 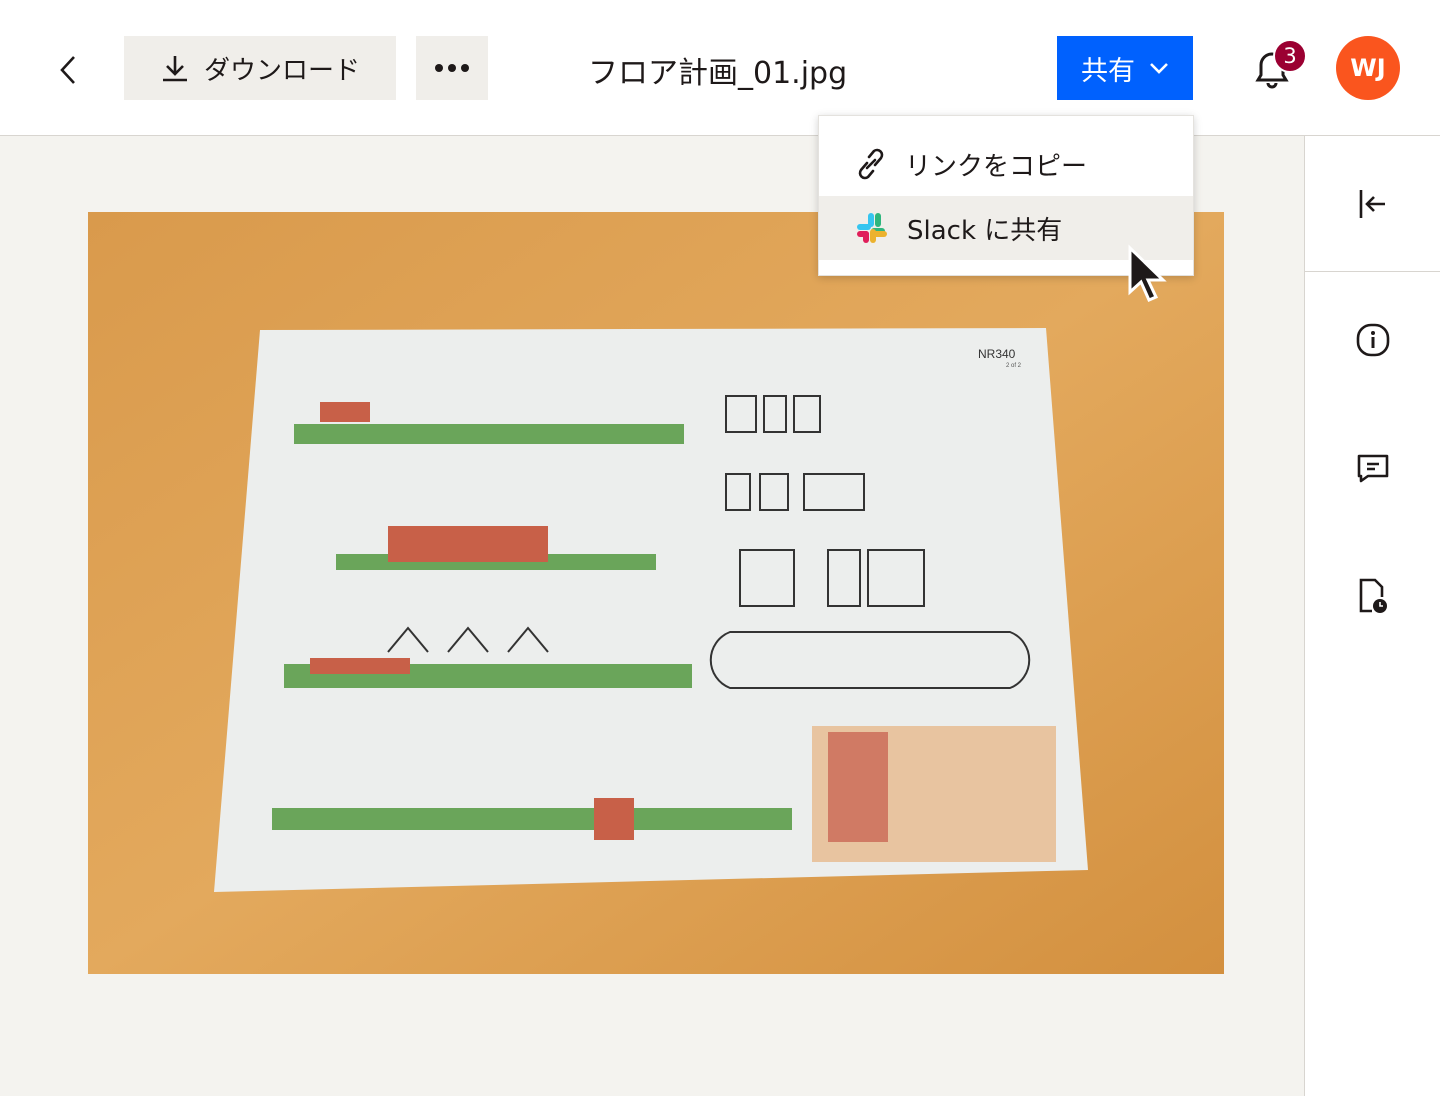 I want to click on menu-item-copy-link: リンクをコピー, so click(x=1006, y=164).